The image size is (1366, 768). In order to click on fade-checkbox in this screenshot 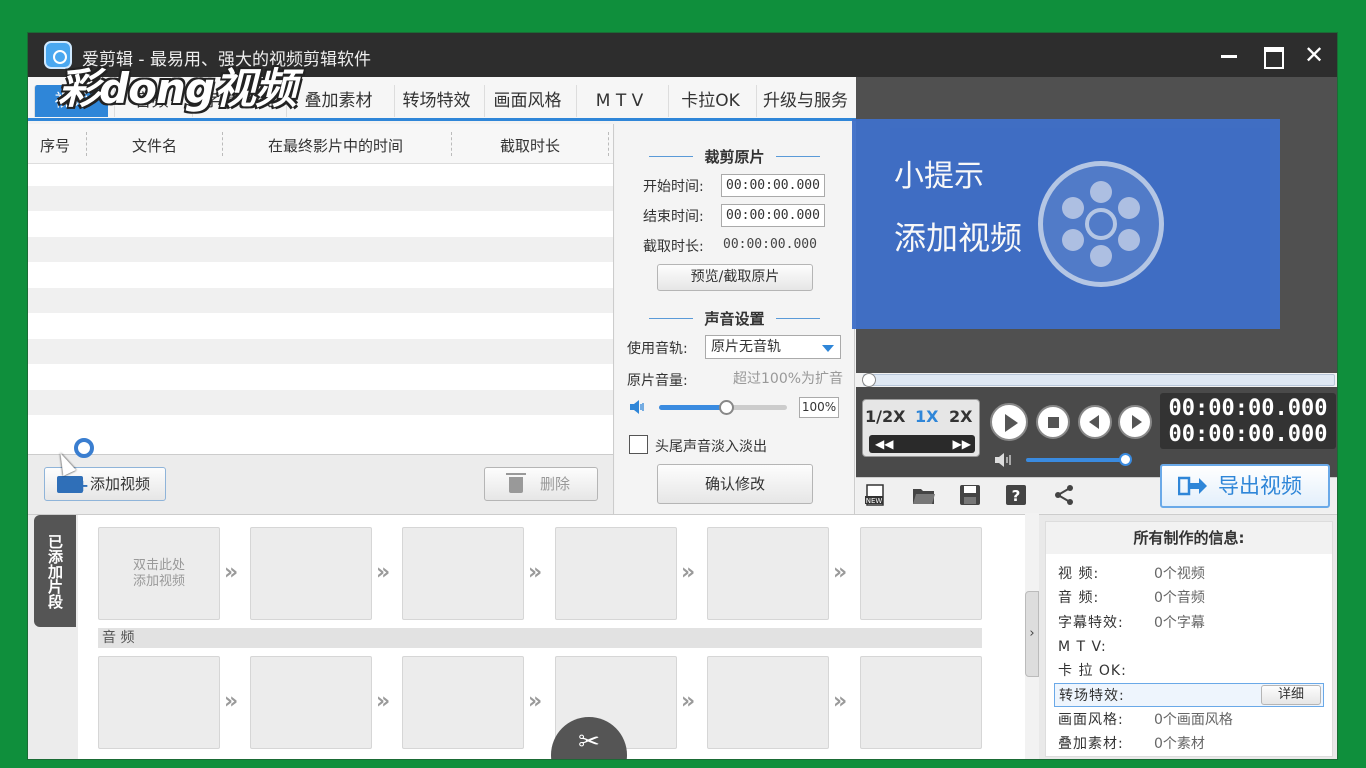, I will do `click(638, 444)`.